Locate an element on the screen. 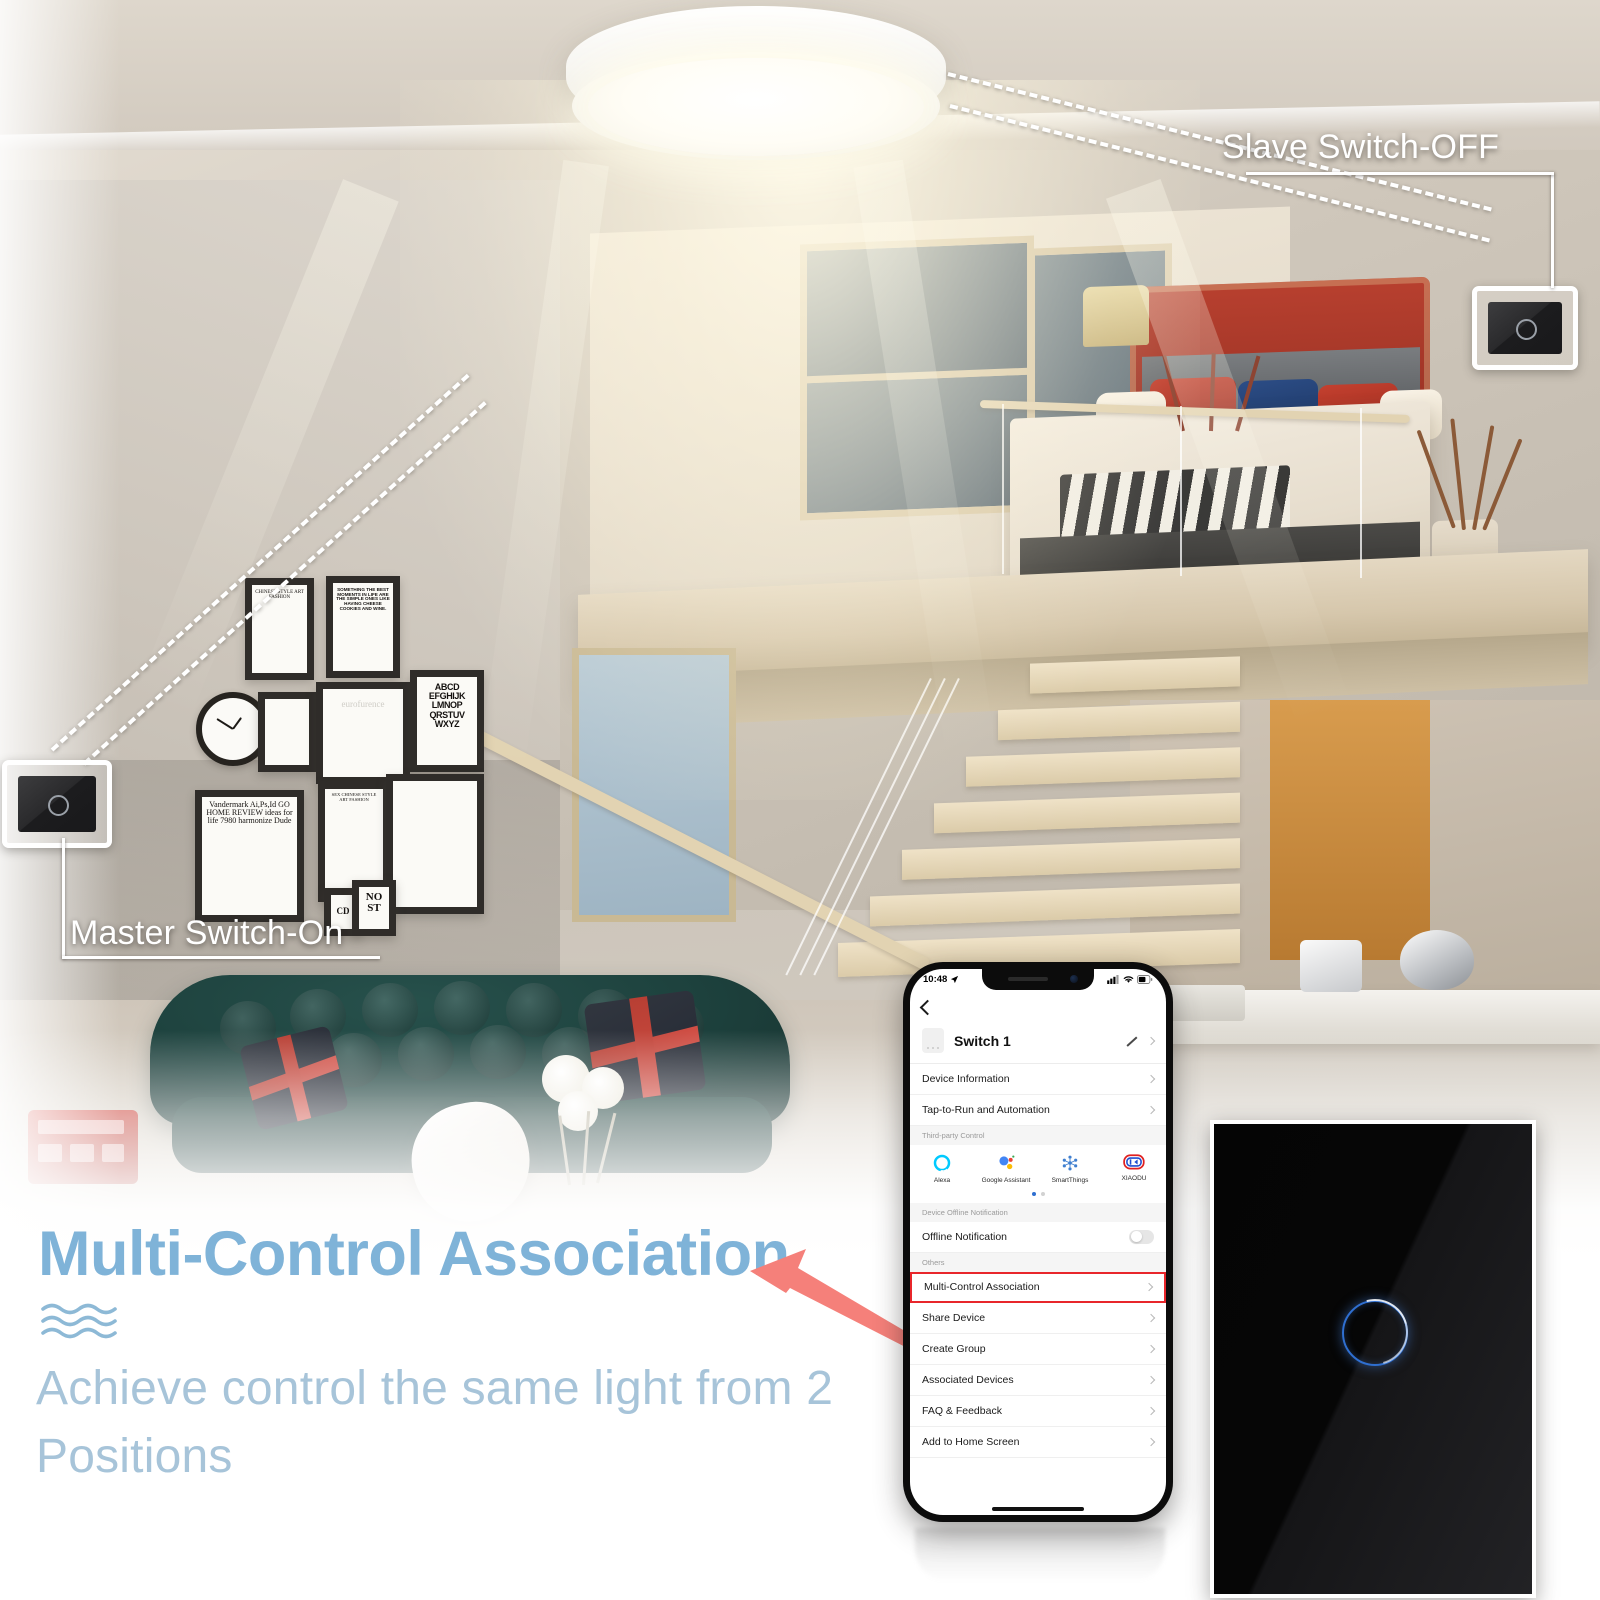 Image resolution: width=1600 pixels, height=1600 pixels. third-party-label: SmartThings is located at coordinates (1070, 1180).